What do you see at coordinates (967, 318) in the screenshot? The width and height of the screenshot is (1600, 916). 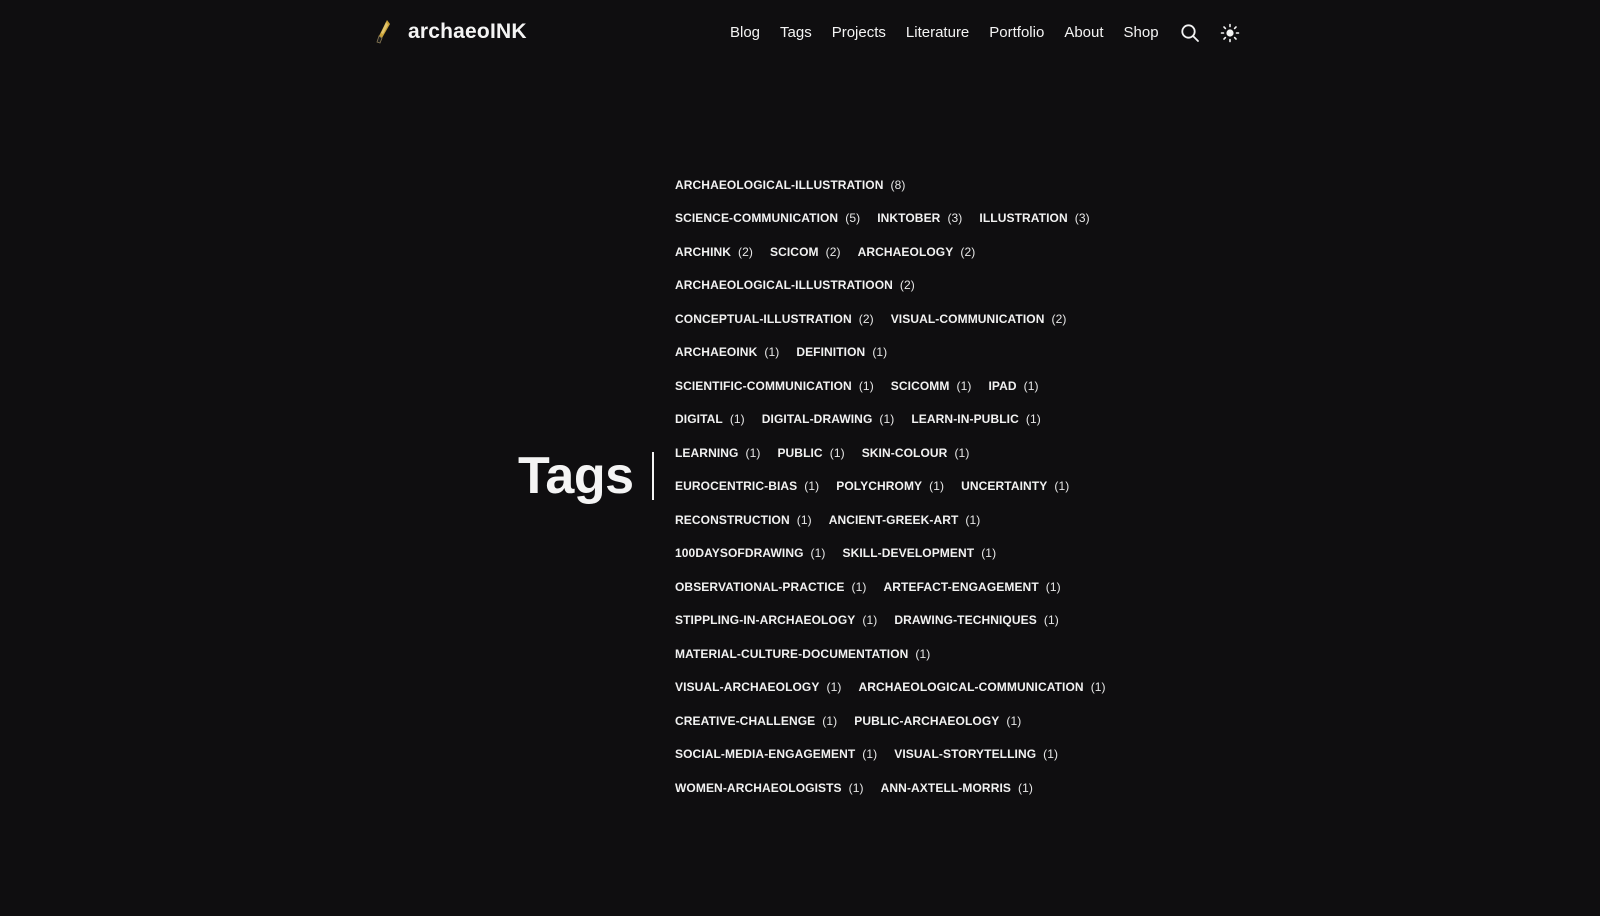 I see `tag-name: visual-communication` at bounding box center [967, 318].